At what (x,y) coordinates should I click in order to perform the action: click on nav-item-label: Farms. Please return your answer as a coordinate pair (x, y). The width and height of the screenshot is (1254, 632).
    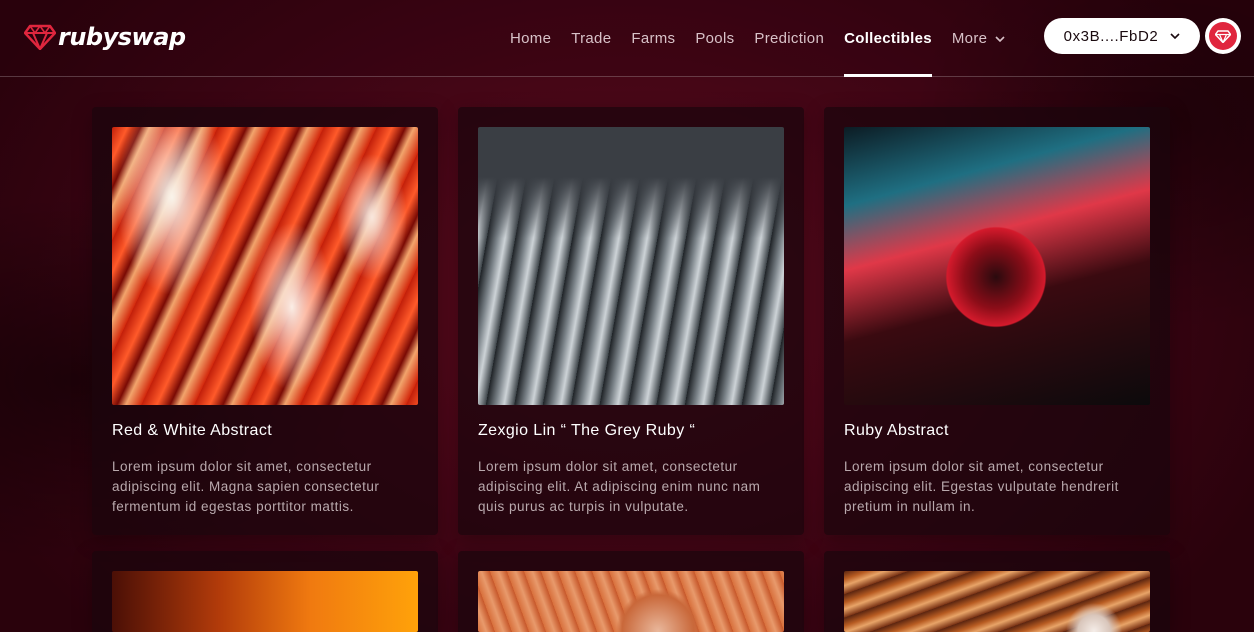
    Looking at the image, I should click on (653, 38).